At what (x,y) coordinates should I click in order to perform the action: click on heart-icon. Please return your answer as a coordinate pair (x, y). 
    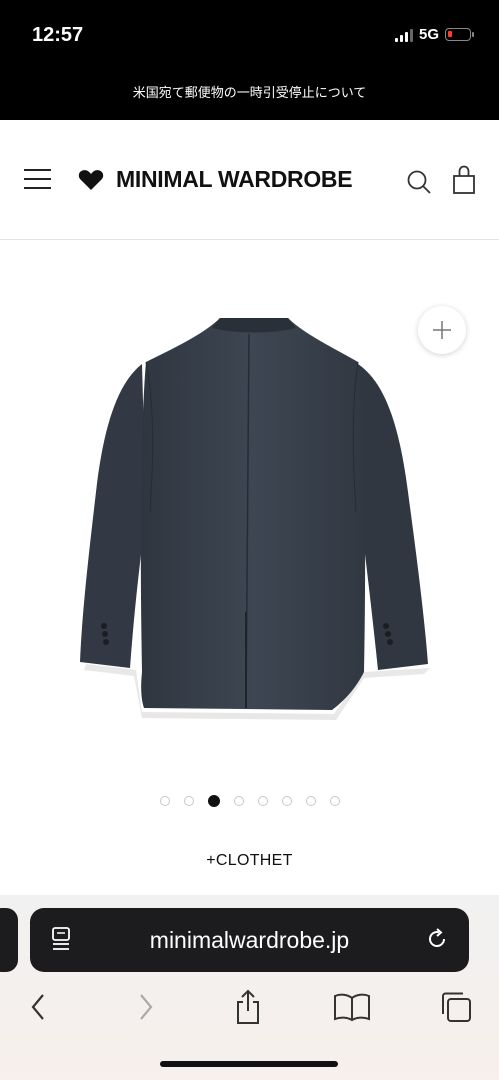
    Looking at the image, I should click on (91, 179).